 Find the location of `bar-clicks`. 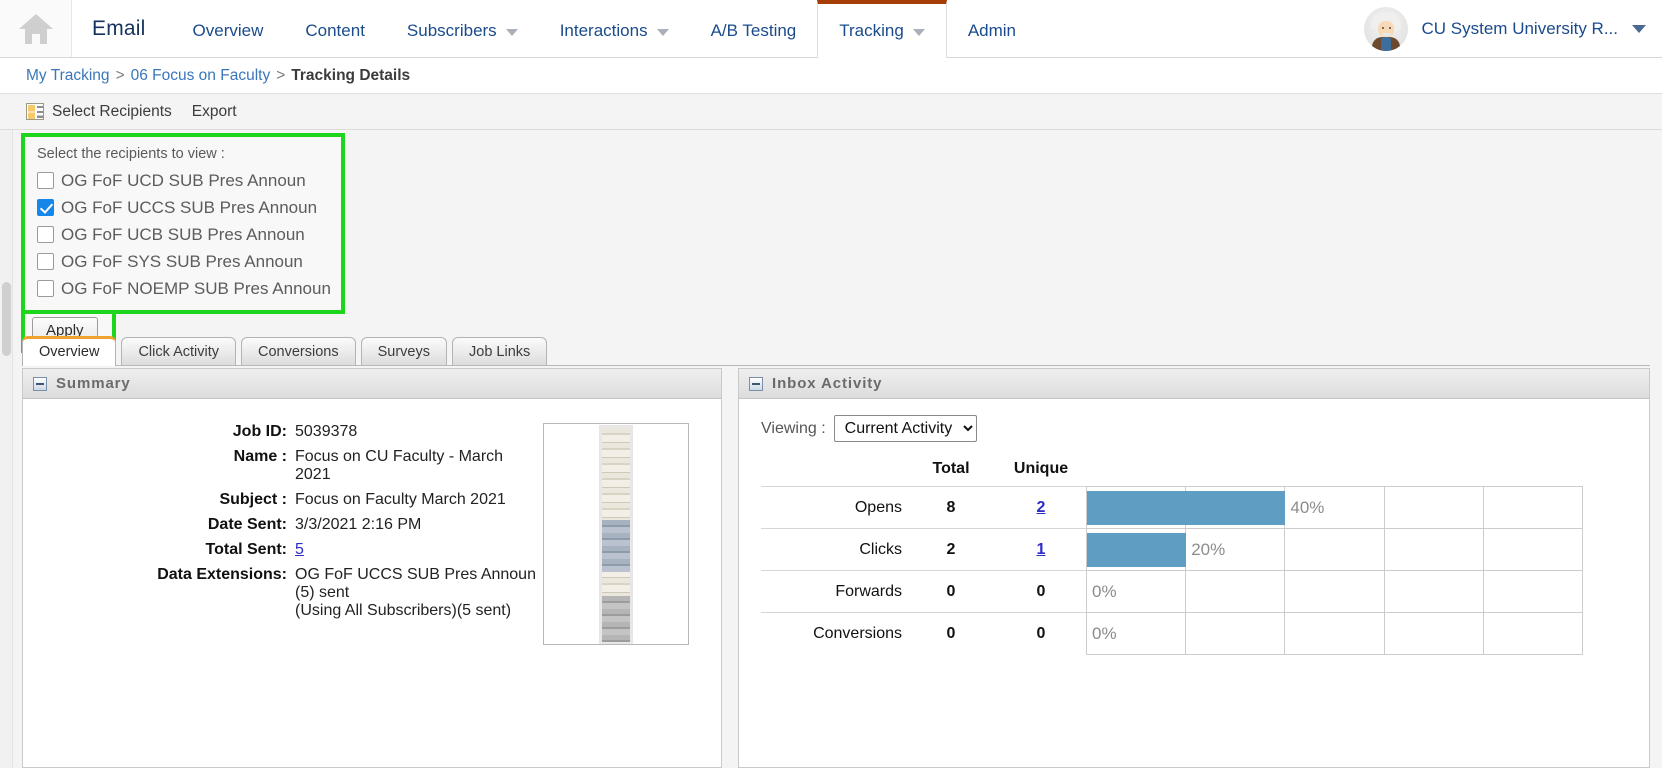

bar-clicks is located at coordinates (1137, 550).